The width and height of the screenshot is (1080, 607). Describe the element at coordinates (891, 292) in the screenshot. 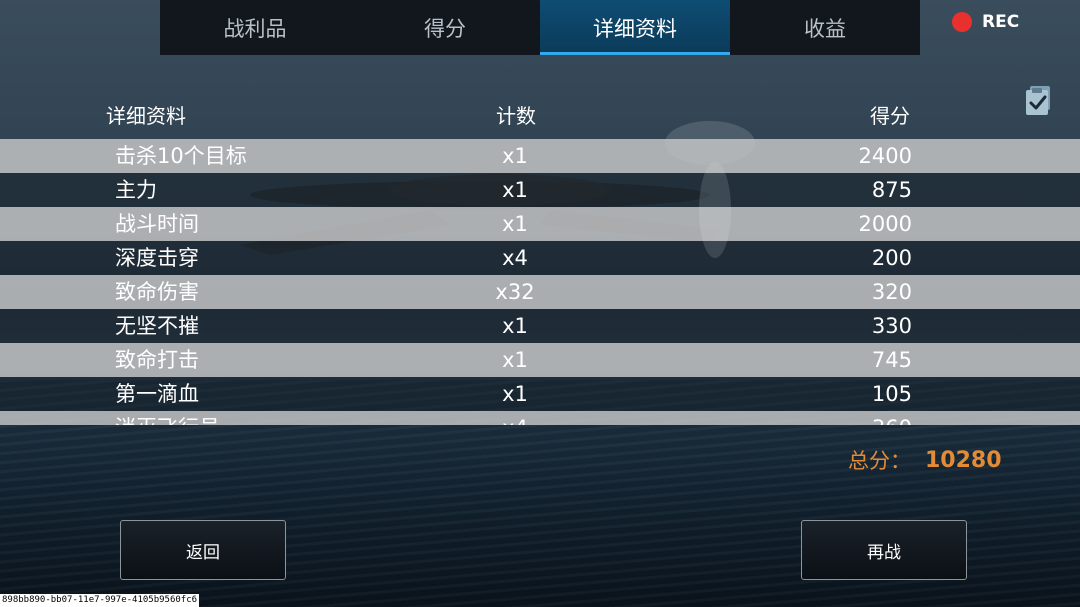

I see `row-score: 320` at that location.